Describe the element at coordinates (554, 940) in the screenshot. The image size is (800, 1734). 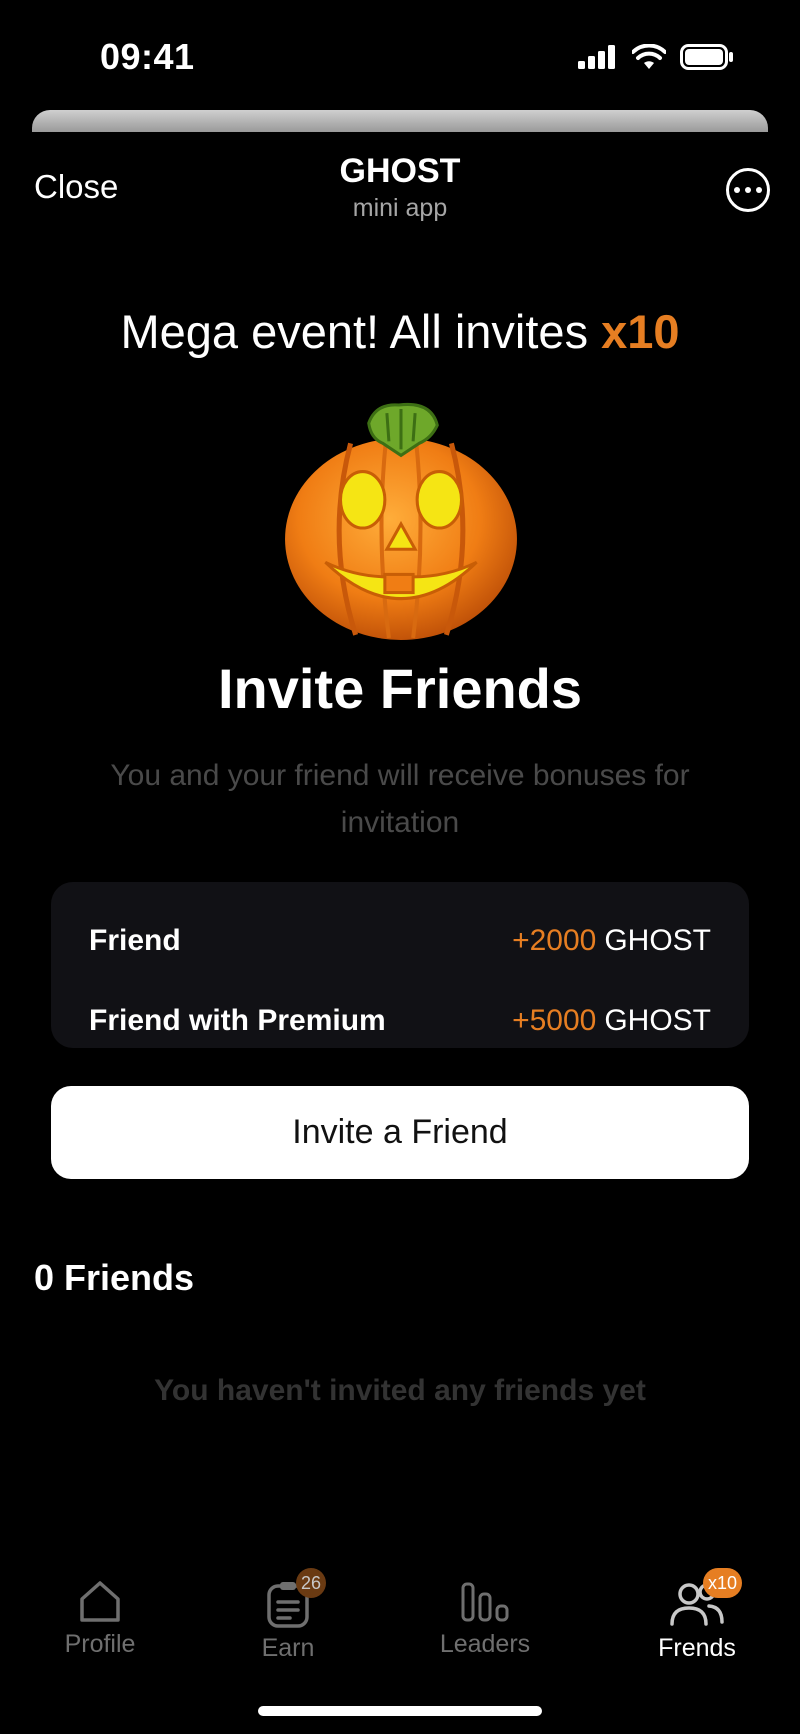
I see `reward-amount: +2000` at that location.